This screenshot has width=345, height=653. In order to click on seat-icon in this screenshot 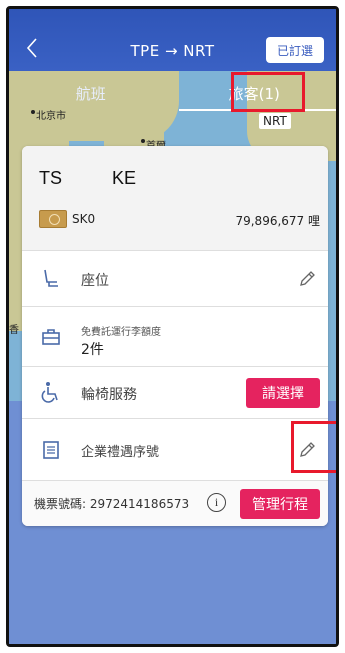, I will do `click(51, 278)`.